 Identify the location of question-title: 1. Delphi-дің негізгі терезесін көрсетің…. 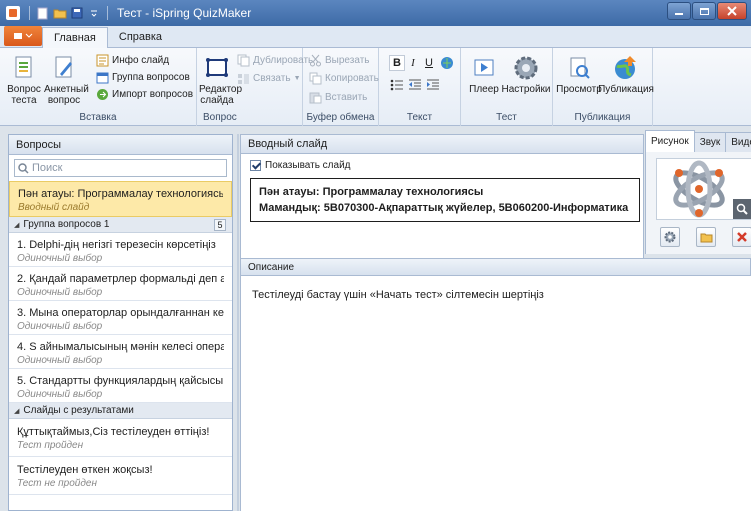
(116, 245).